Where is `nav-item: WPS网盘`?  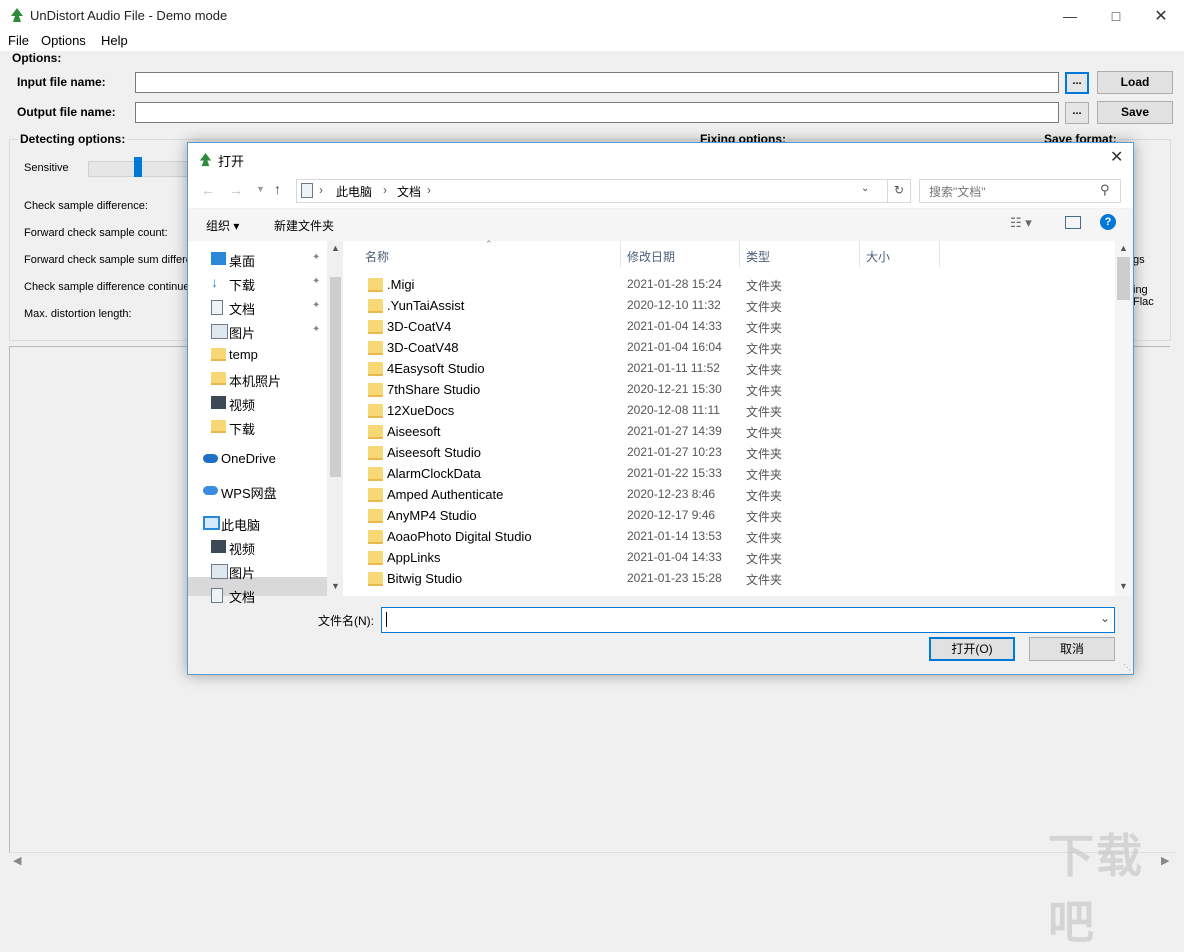
nav-item: WPS网盘 is located at coordinates (257, 491).